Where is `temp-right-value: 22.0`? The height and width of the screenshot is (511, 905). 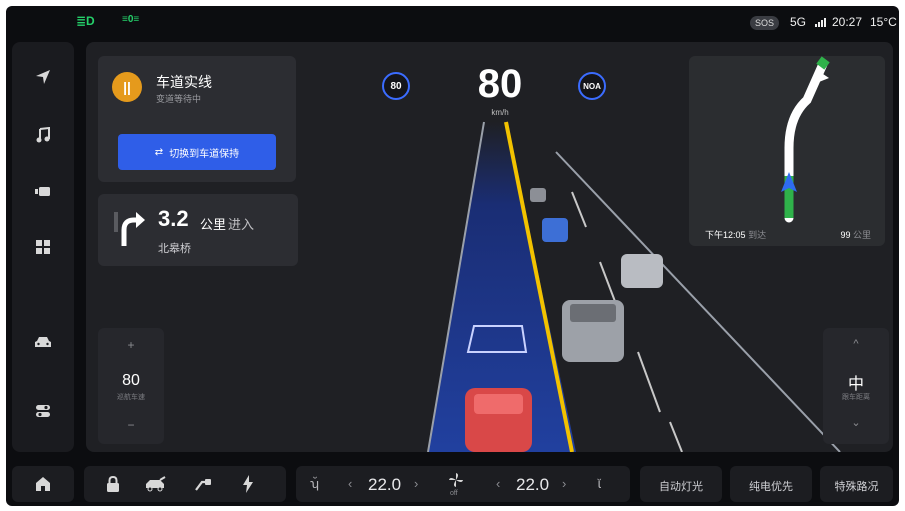 temp-right-value: 22.0 is located at coordinates (533, 484).